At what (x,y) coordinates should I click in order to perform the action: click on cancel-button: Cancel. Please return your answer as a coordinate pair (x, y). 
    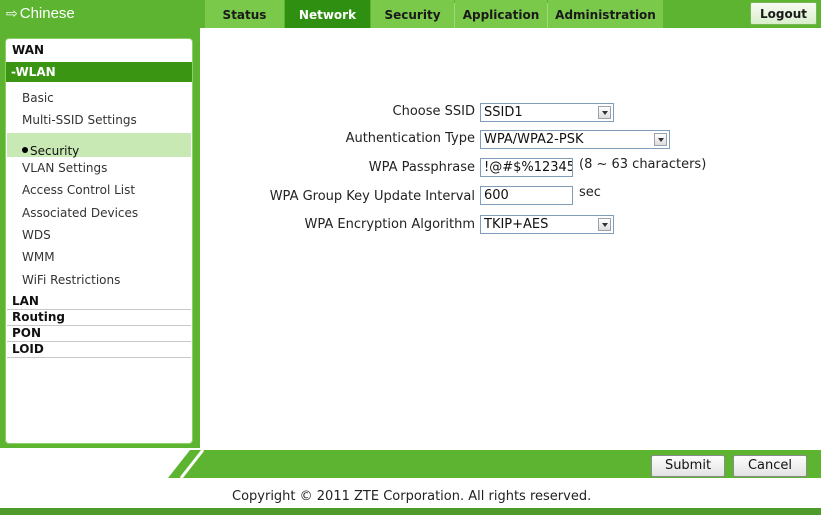
    Looking at the image, I should click on (770, 466).